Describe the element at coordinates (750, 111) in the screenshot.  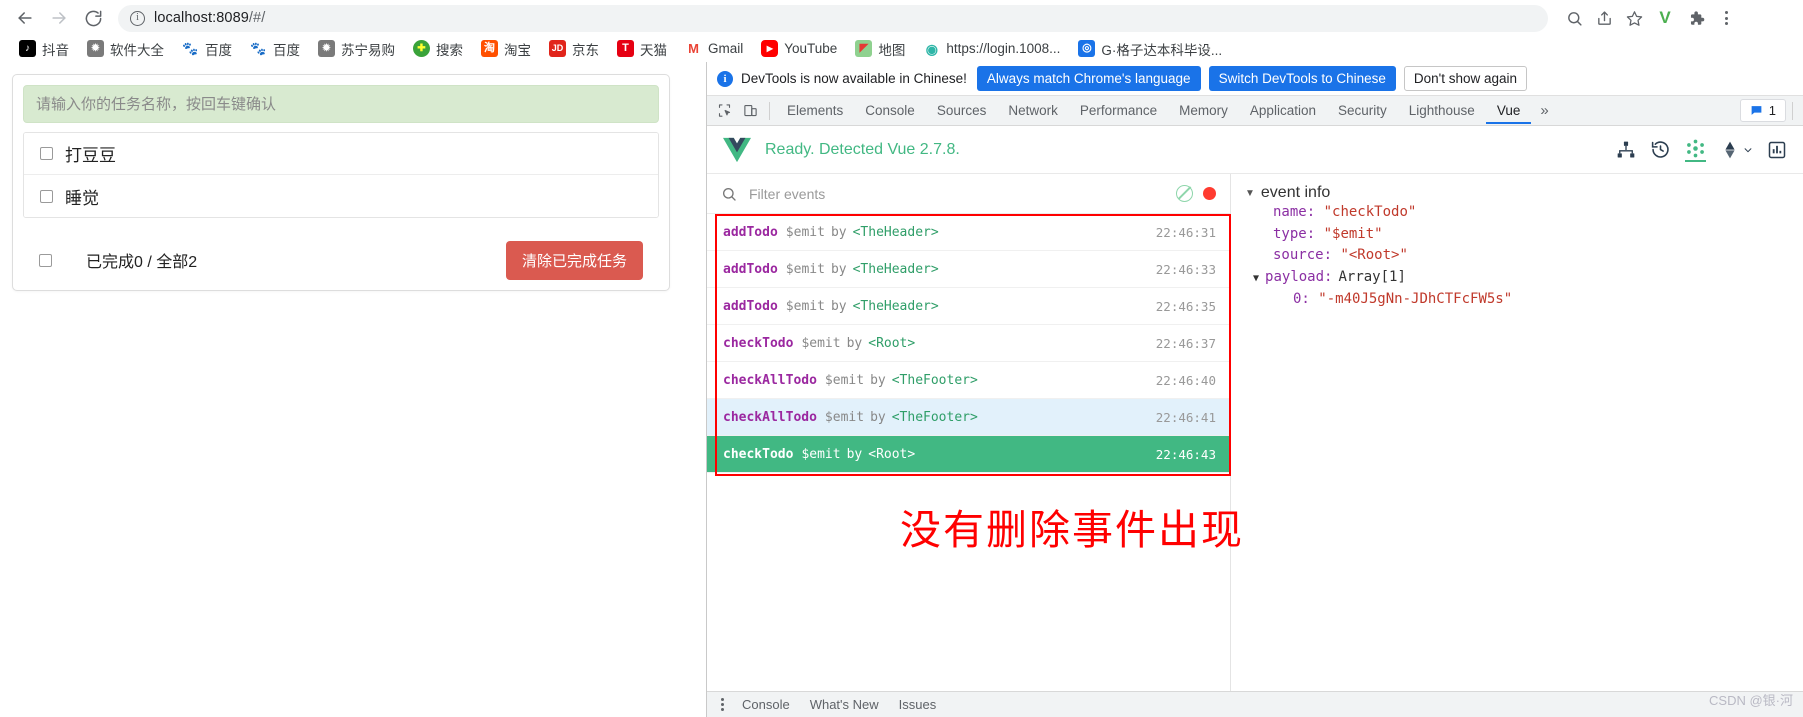
I see `device-toolbar-icon` at that location.